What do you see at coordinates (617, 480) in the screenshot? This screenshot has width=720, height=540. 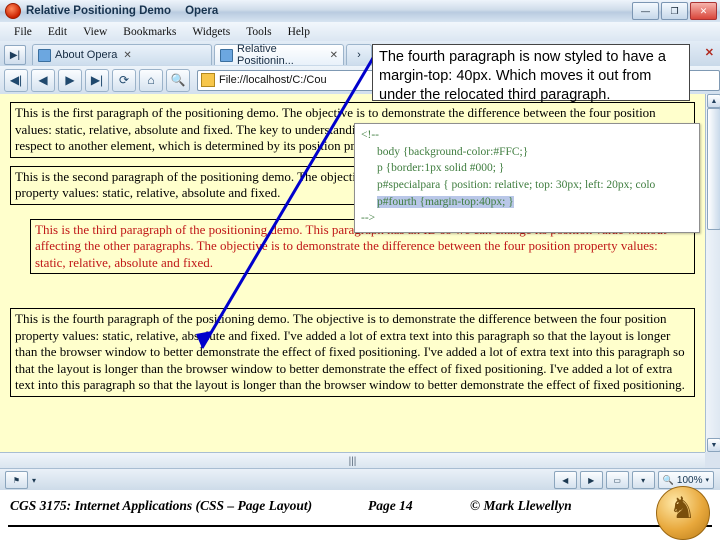 I see `status-panel-icon: ▭` at bounding box center [617, 480].